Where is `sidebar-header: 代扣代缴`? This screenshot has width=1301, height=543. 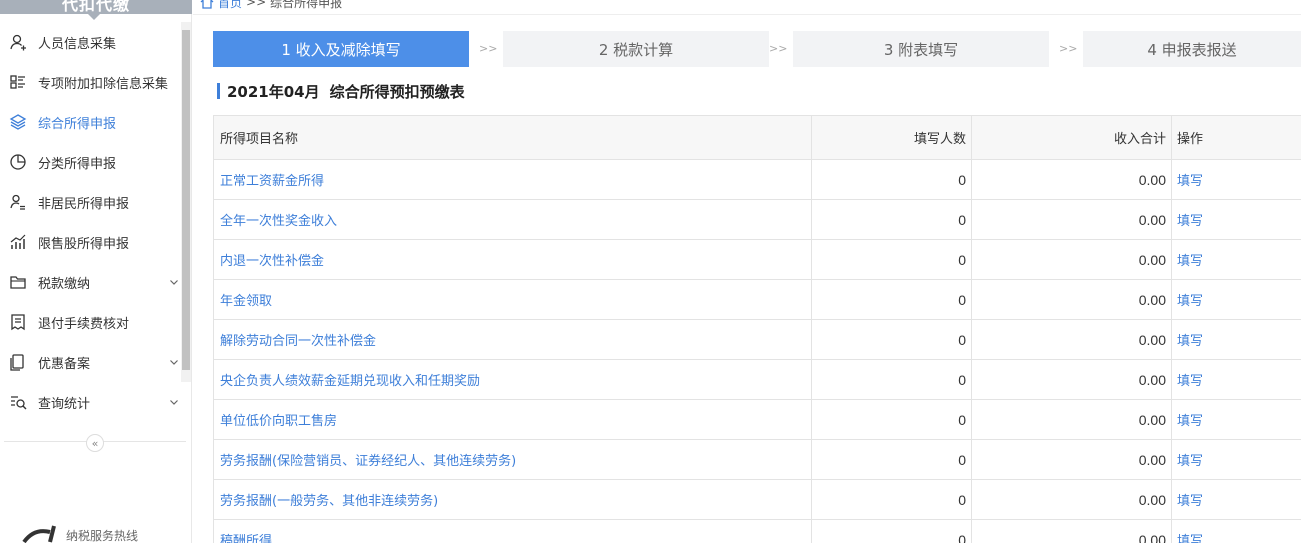 sidebar-header: 代扣代缴 is located at coordinates (96, 7).